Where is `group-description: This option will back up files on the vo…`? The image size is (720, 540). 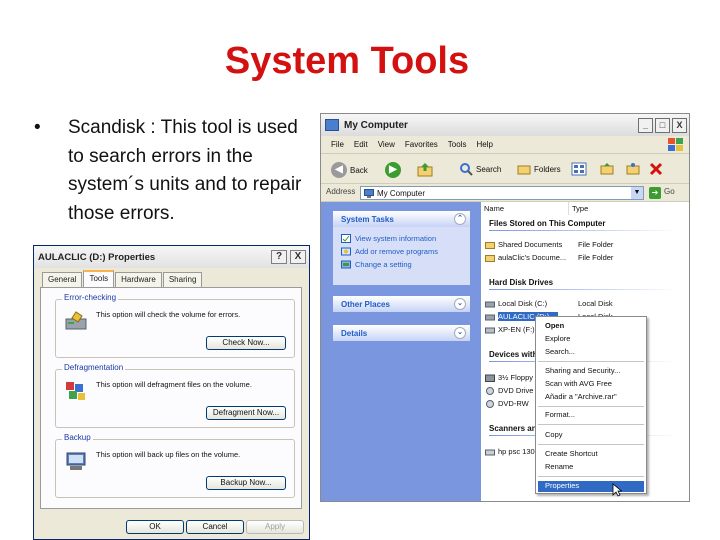 group-description: This option will back up files on the vo… is located at coordinates (168, 454).